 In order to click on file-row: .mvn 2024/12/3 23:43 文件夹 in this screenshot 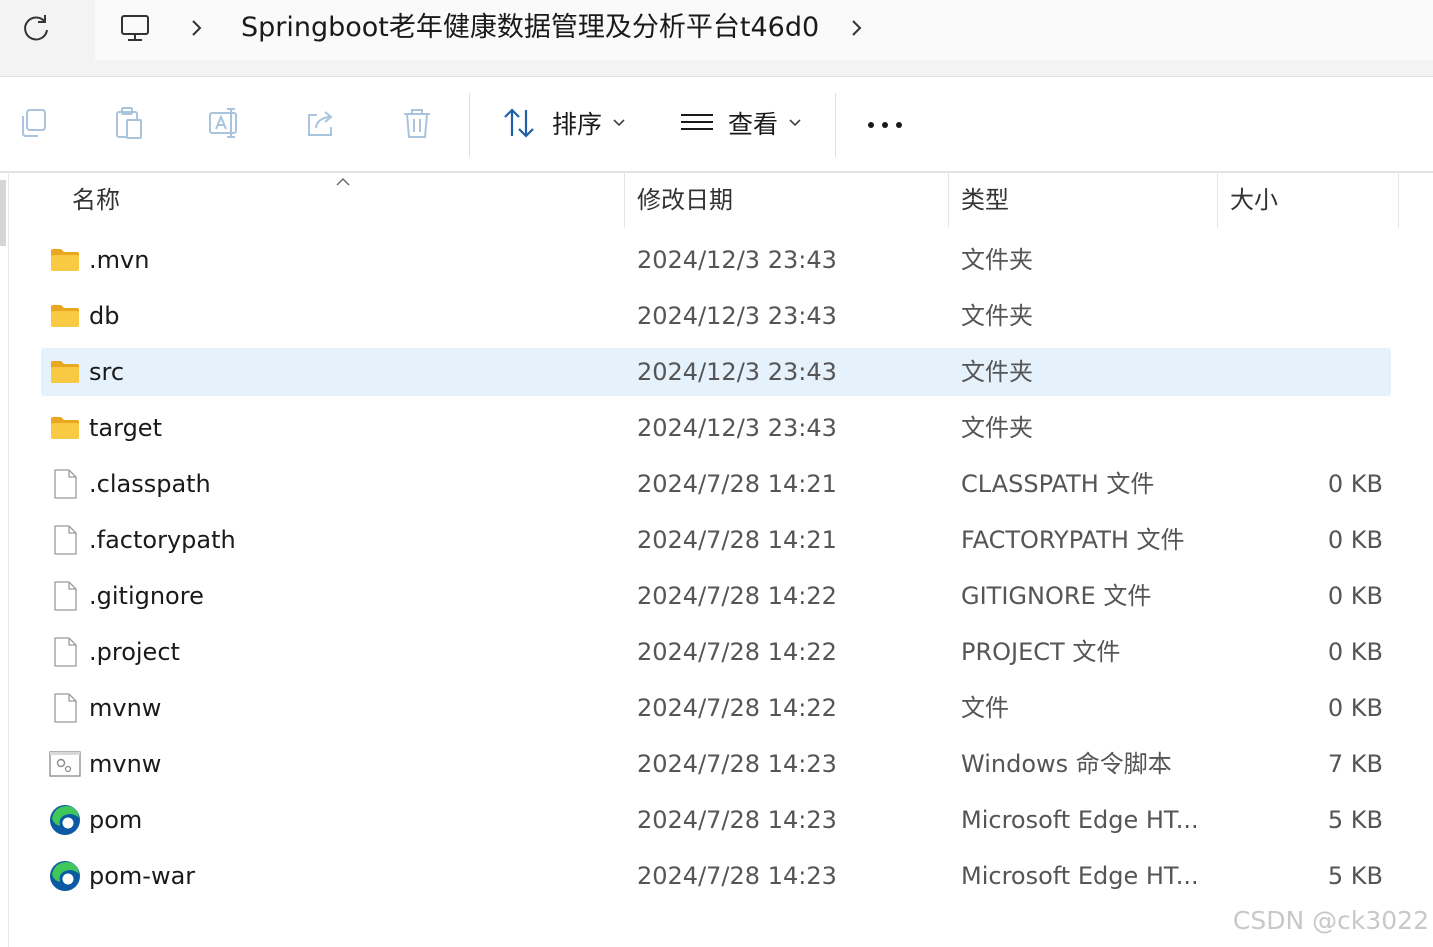, I will do `click(716, 260)`.